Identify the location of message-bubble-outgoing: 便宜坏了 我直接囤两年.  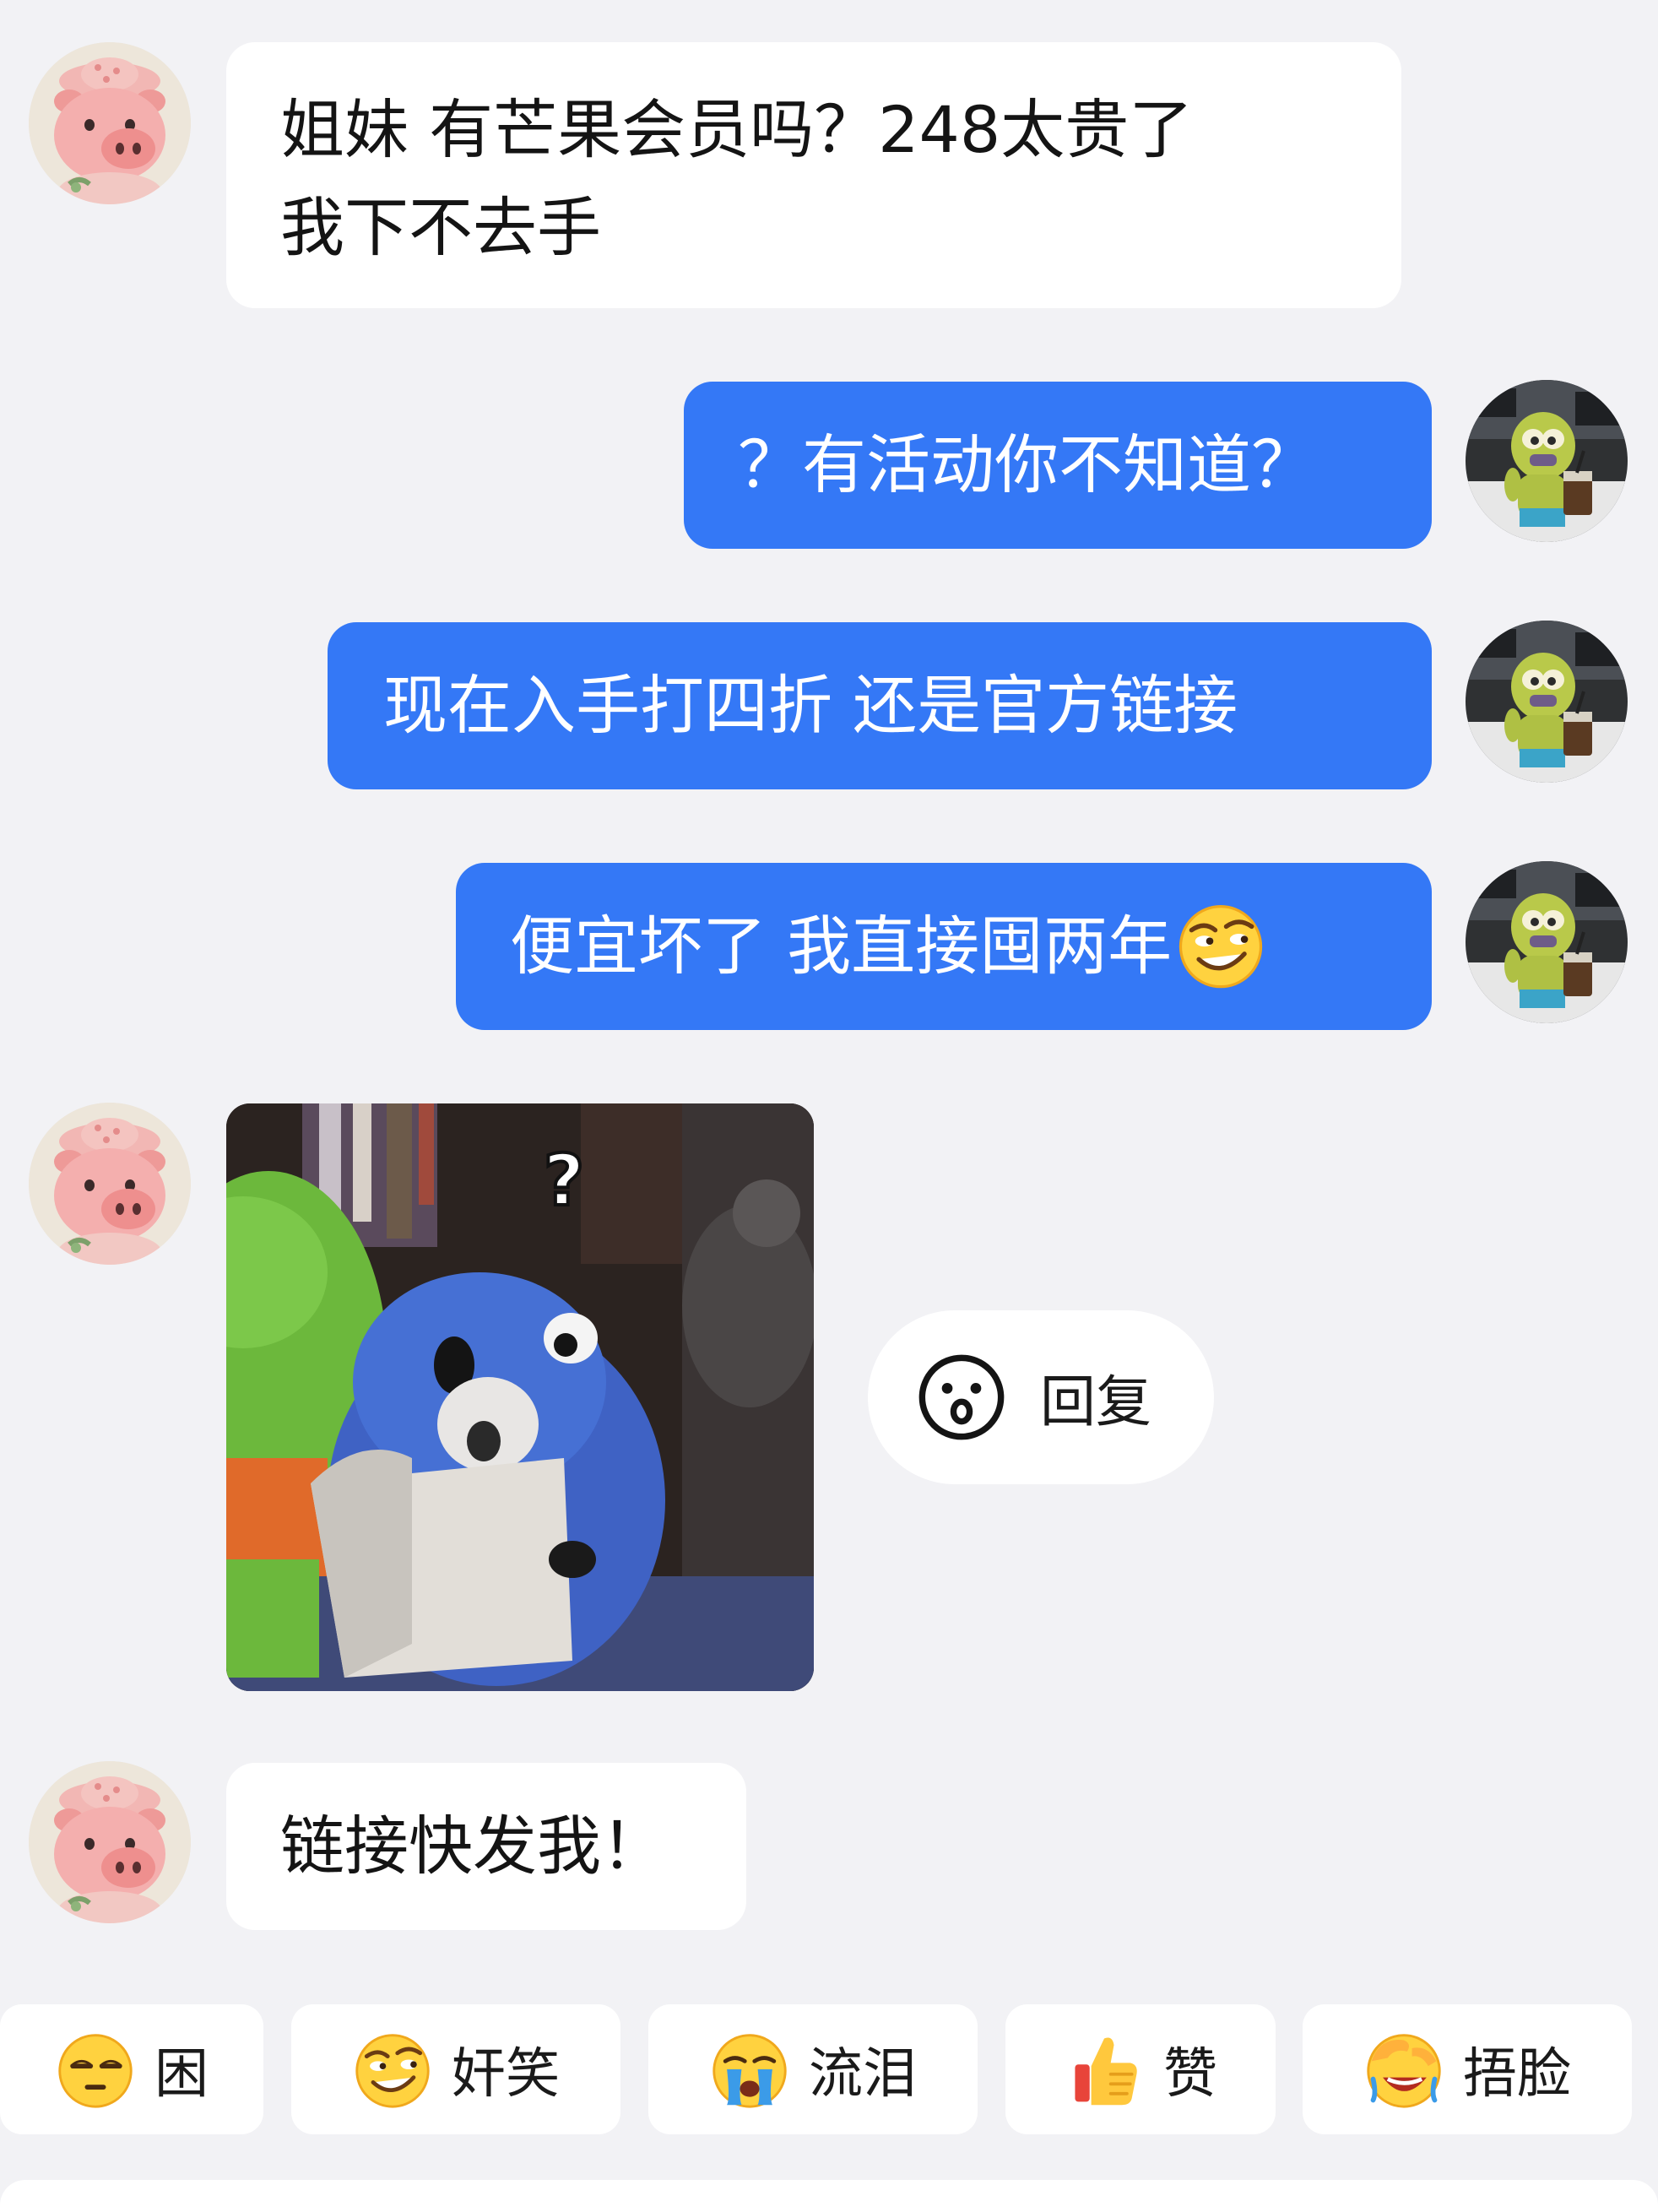
(944, 947).